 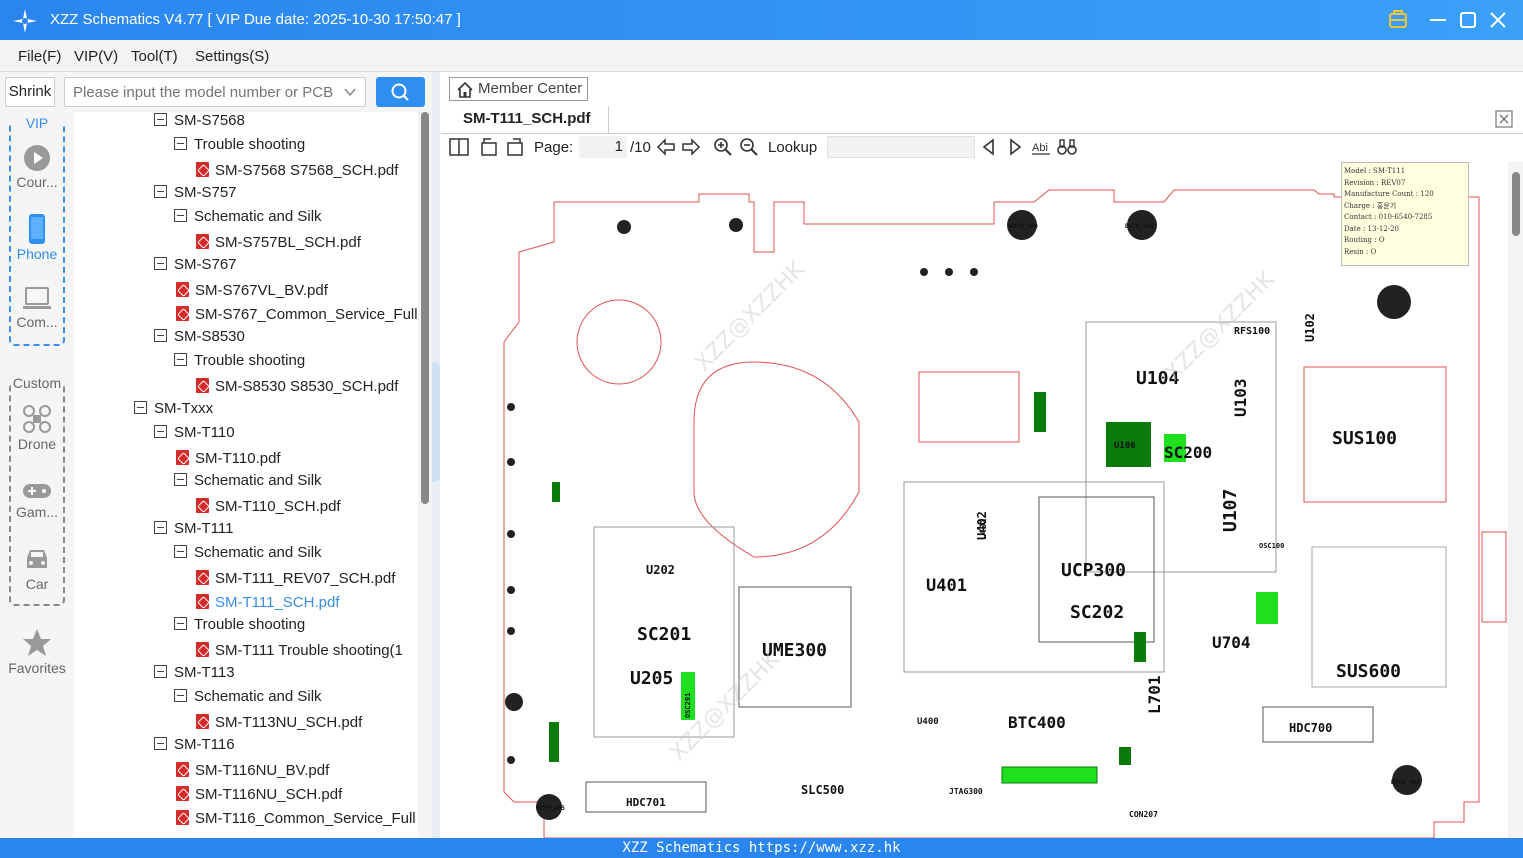 I want to click on tree-file-item: SM-T111_SCH.pdf, so click(x=268, y=604).